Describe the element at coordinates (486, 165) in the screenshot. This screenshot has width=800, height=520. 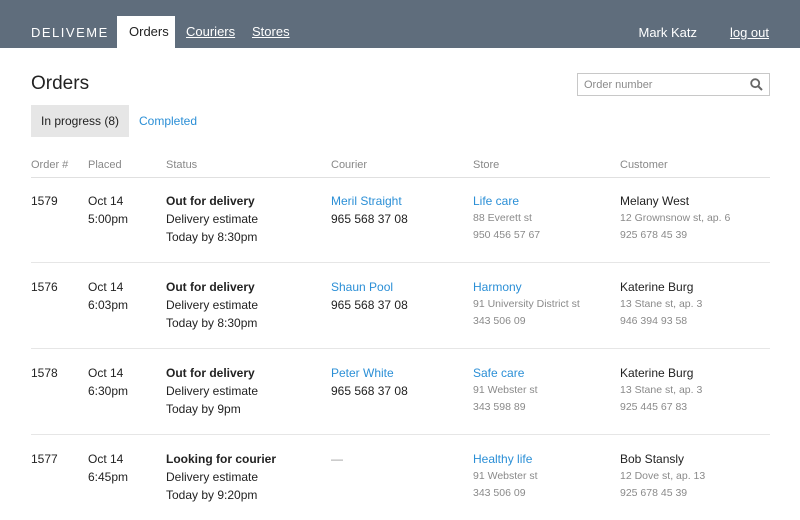
I see `column-header-store: Store` at that location.